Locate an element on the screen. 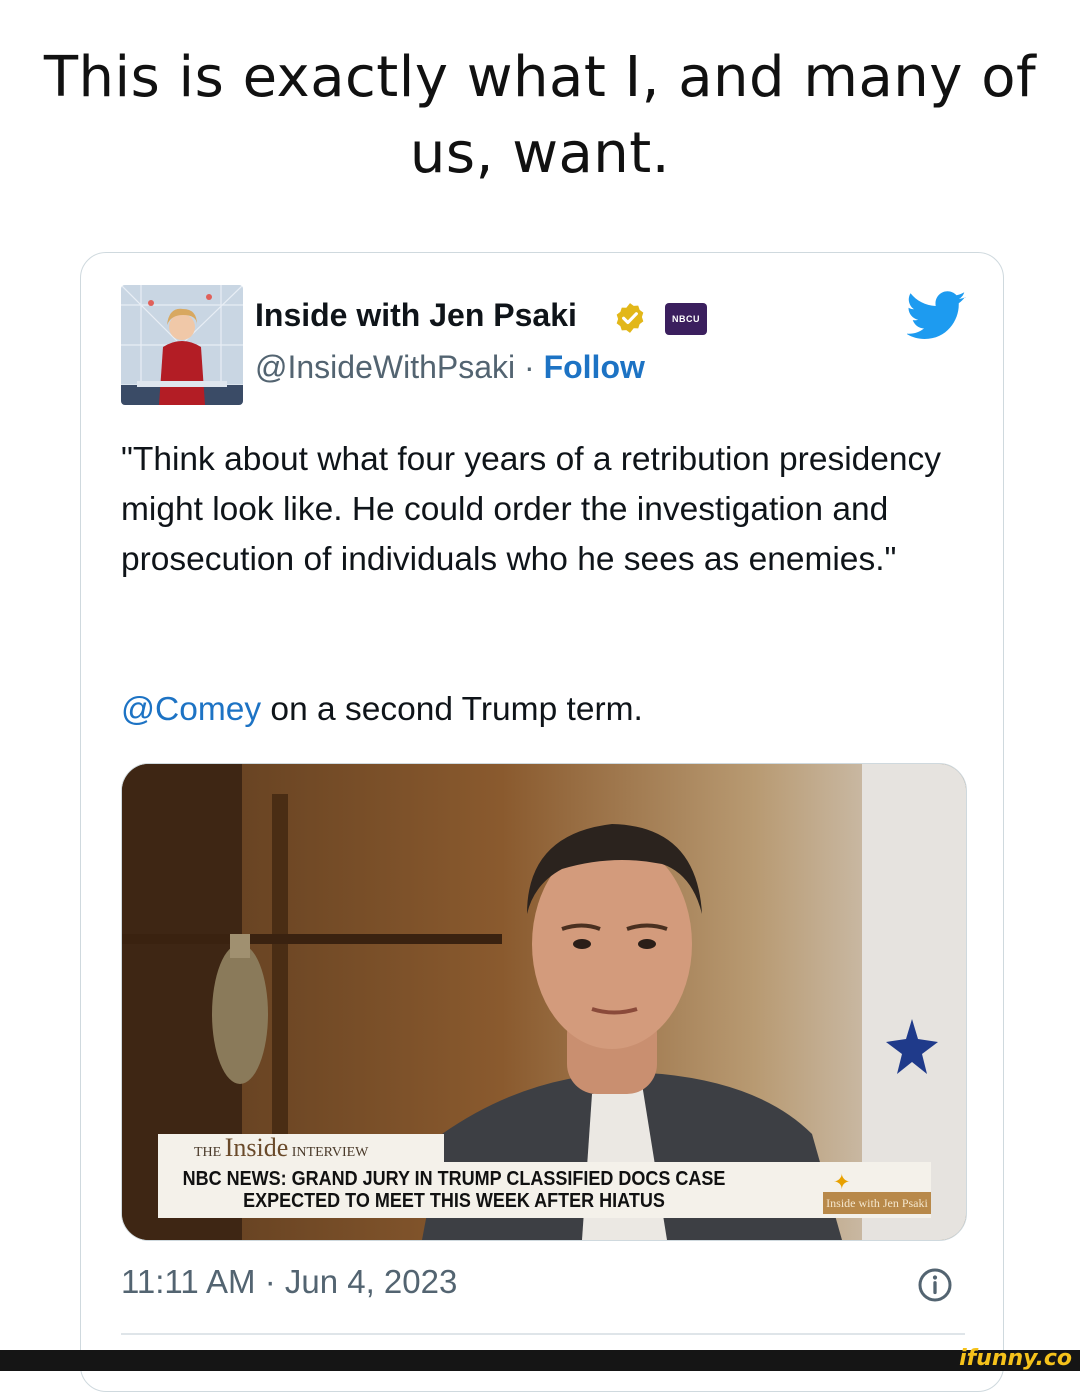 This screenshot has width=1080, height=1392. watermark-bar is located at coordinates (540, 1360).